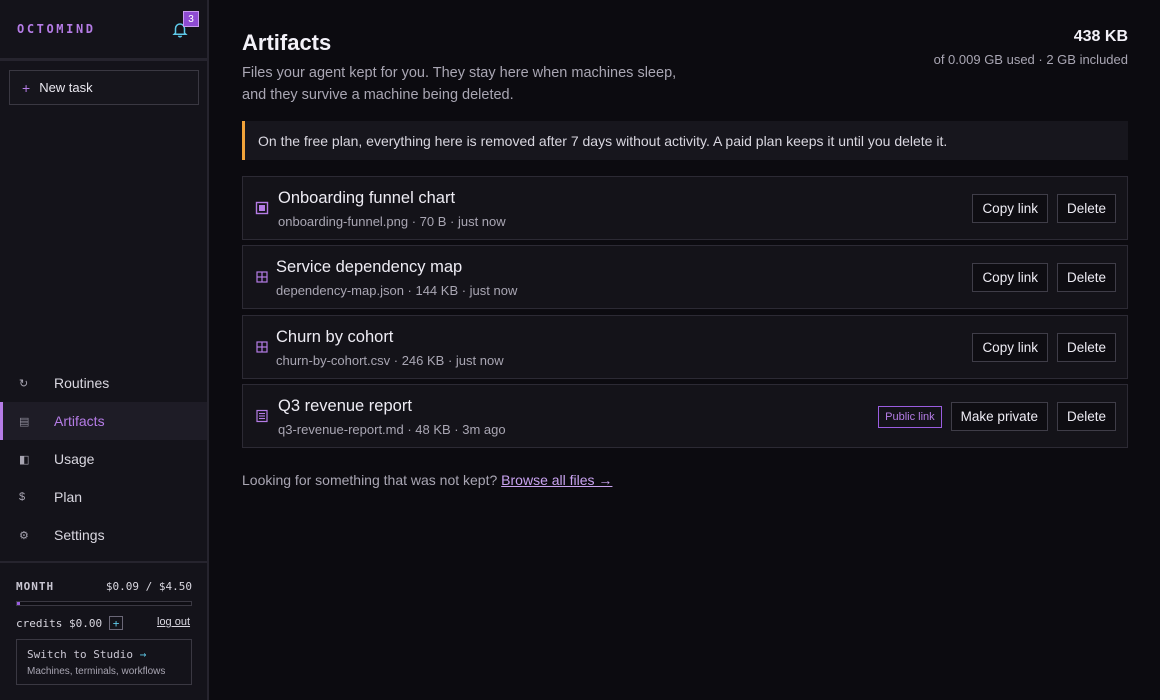 This screenshot has height=700, width=1160. I want to click on new-task-button: + New task, so click(104, 87).